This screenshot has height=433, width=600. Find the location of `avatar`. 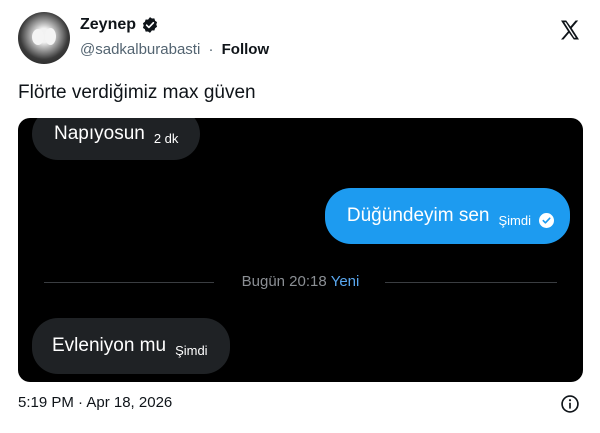

avatar is located at coordinates (44, 38).